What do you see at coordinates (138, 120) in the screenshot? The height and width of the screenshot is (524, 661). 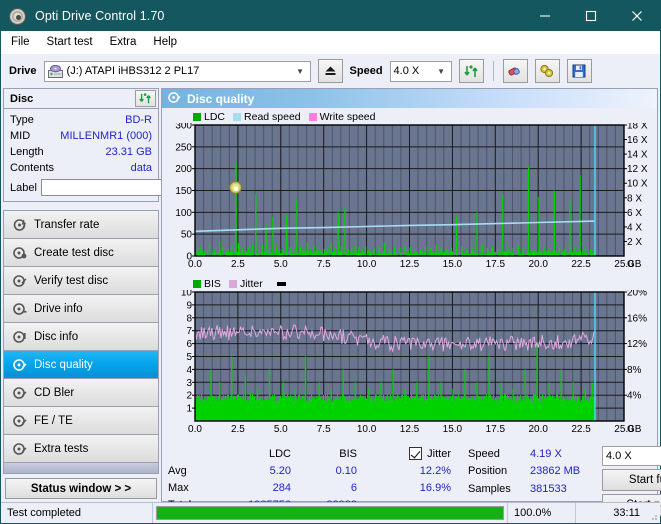 I see `disc-row-value: BD-R` at bounding box center [138, 120].